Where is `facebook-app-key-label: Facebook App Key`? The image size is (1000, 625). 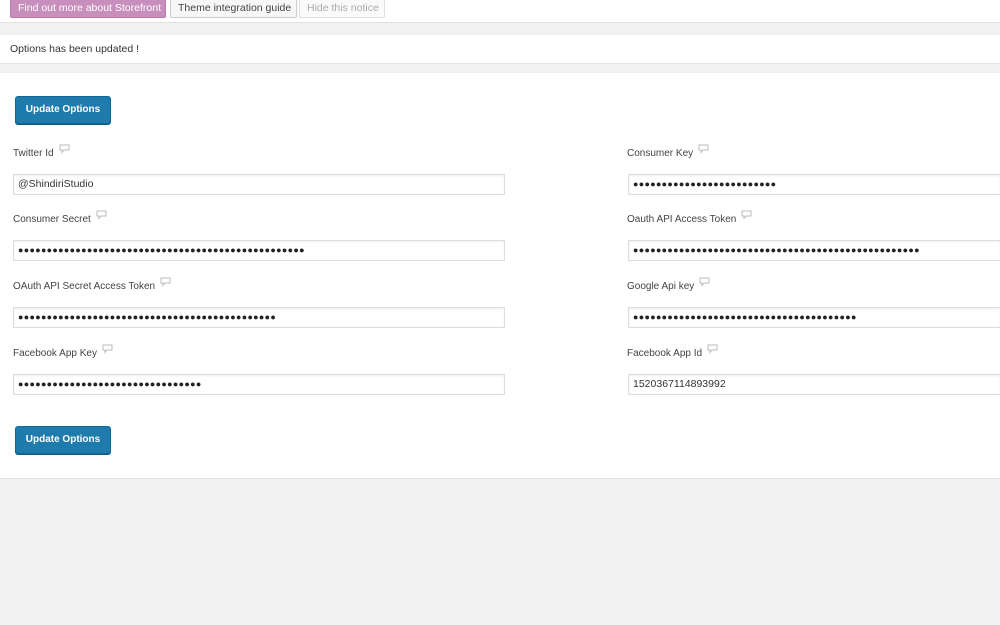 facebook-app-key-label: Facebook App Key is located at coordinates (63, 351).